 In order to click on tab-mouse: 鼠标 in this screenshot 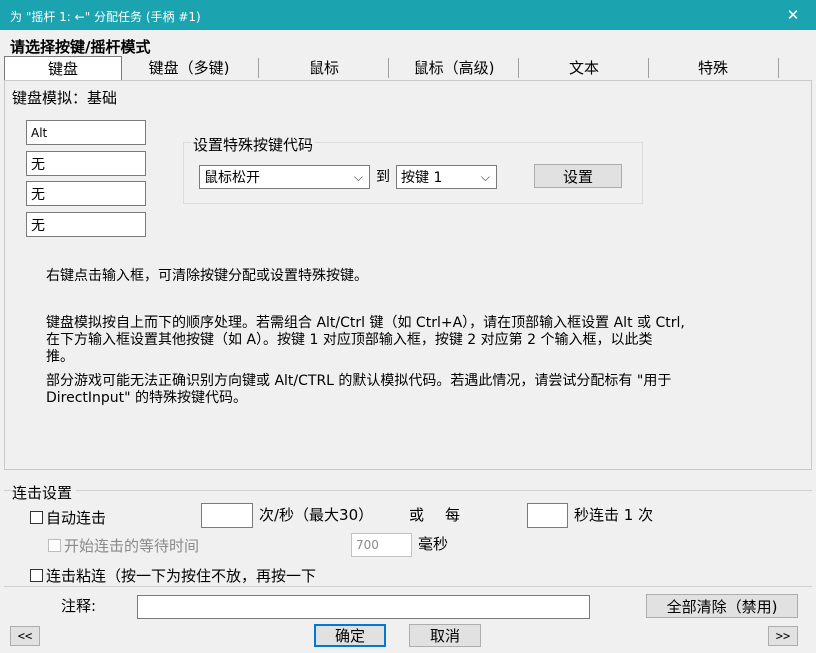, I will do `click(324, 67)`.